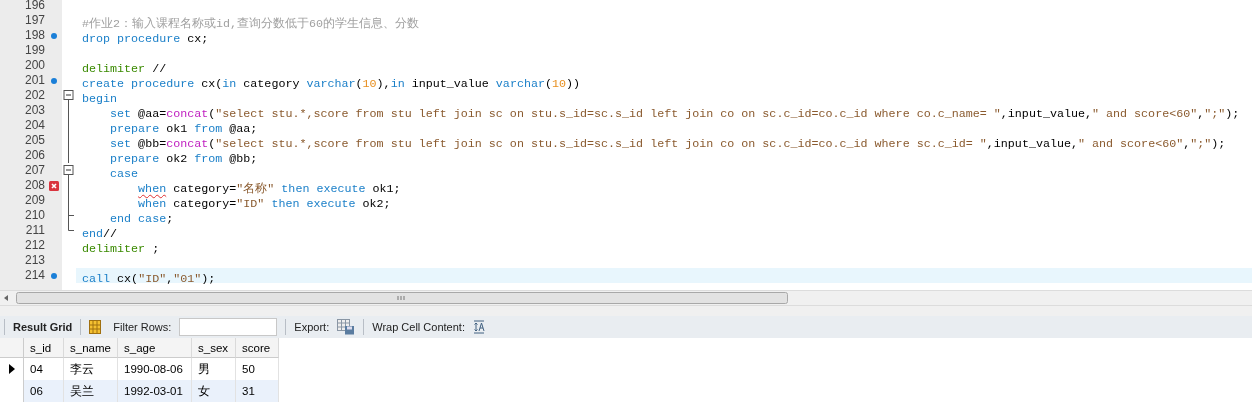  Describe the element at coordinates (183, 159) in the screenshot. I see `code-line: prepare ok2 from @bb;` at that location.